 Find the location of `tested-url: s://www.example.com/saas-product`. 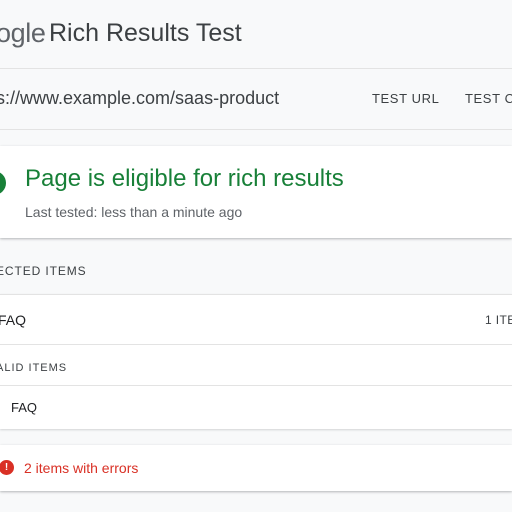

tested-url: s://www.example.com/saas-product is located at coordinates (139, 98).